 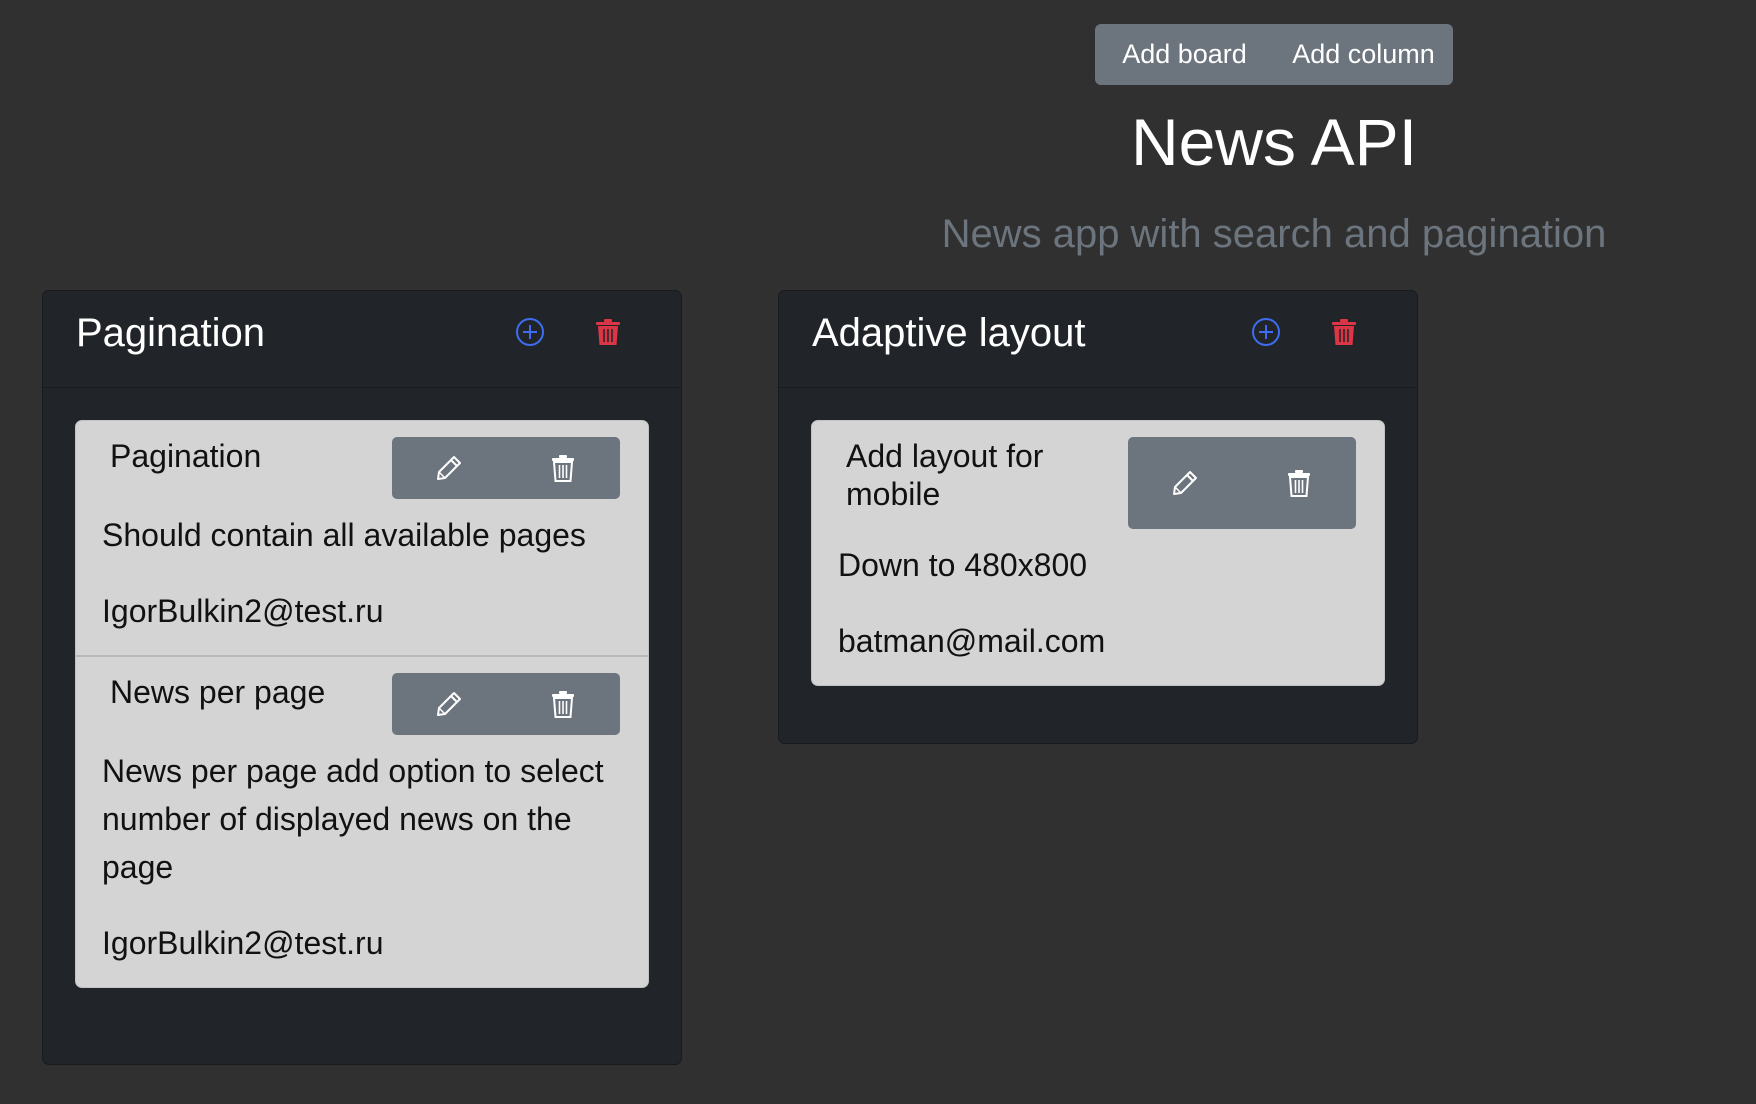 I want to click on card-title: Add layout for mobile, so click(x=945, y=475).